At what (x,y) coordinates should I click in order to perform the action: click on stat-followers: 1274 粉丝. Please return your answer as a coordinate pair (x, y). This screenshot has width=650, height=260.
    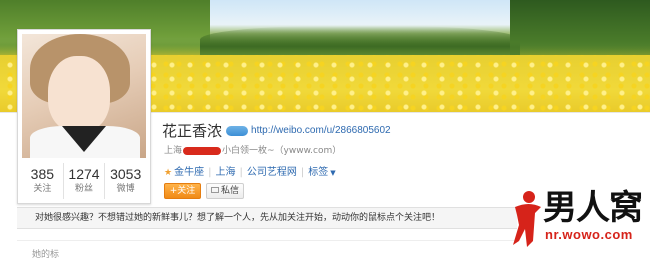
    Looking at the image, I should click on (83, 181).